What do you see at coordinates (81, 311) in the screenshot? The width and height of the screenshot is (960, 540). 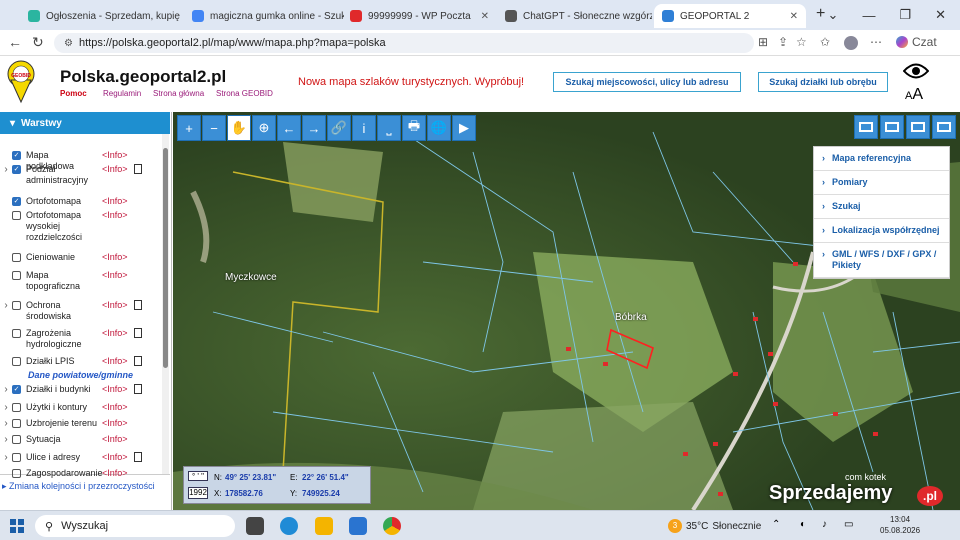 I see `layer-row-a6: › Ochrona środowiska <Info>` at bounding box center [81, 311].